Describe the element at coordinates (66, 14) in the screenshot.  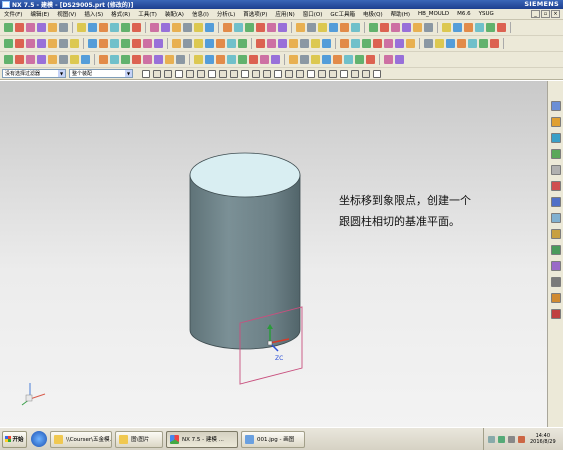
I see `menu-view: 视图(V)` at that location.